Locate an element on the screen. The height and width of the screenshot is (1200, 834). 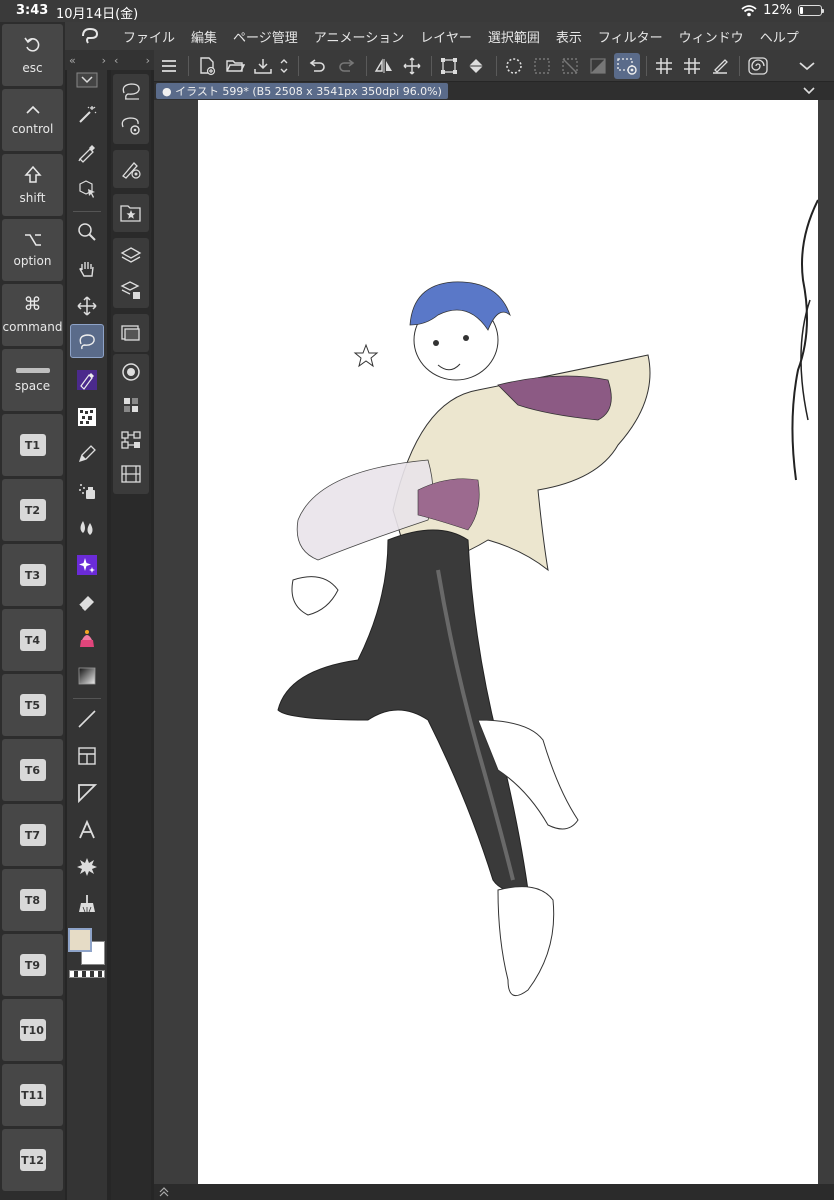
layer-property-icon is located at coordinates (130, 290).